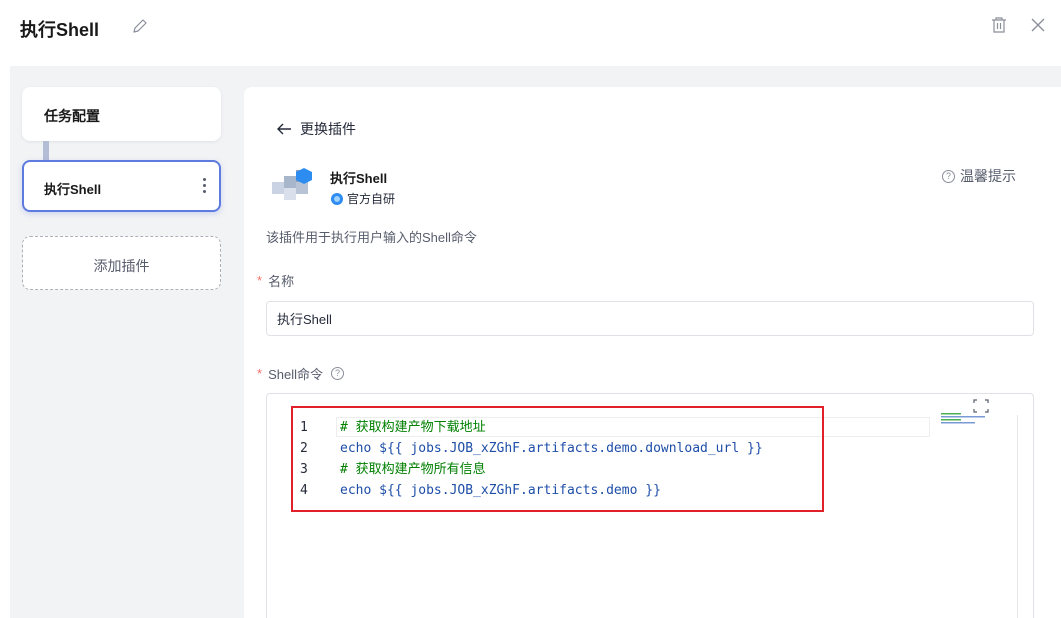 The image size is (1061, 618). I want to click on plugin-description: 该插件用于执行用户输入的Shell命令, so click(371, 237).